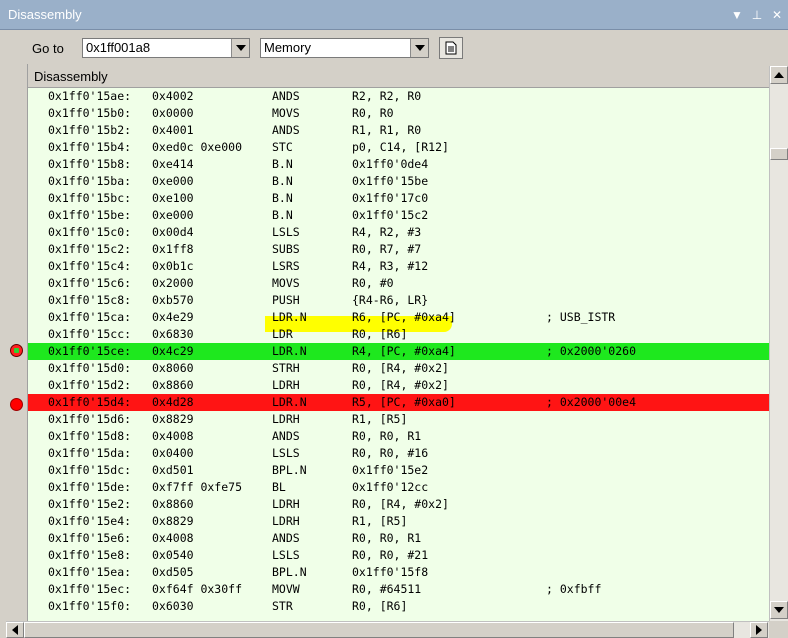 Image resolution: width=788 pixels, height=638 pixels. Describe the element at coordinates (379, 630) in the screenshot. I see `horizontal-scroll-thumb` at that location.